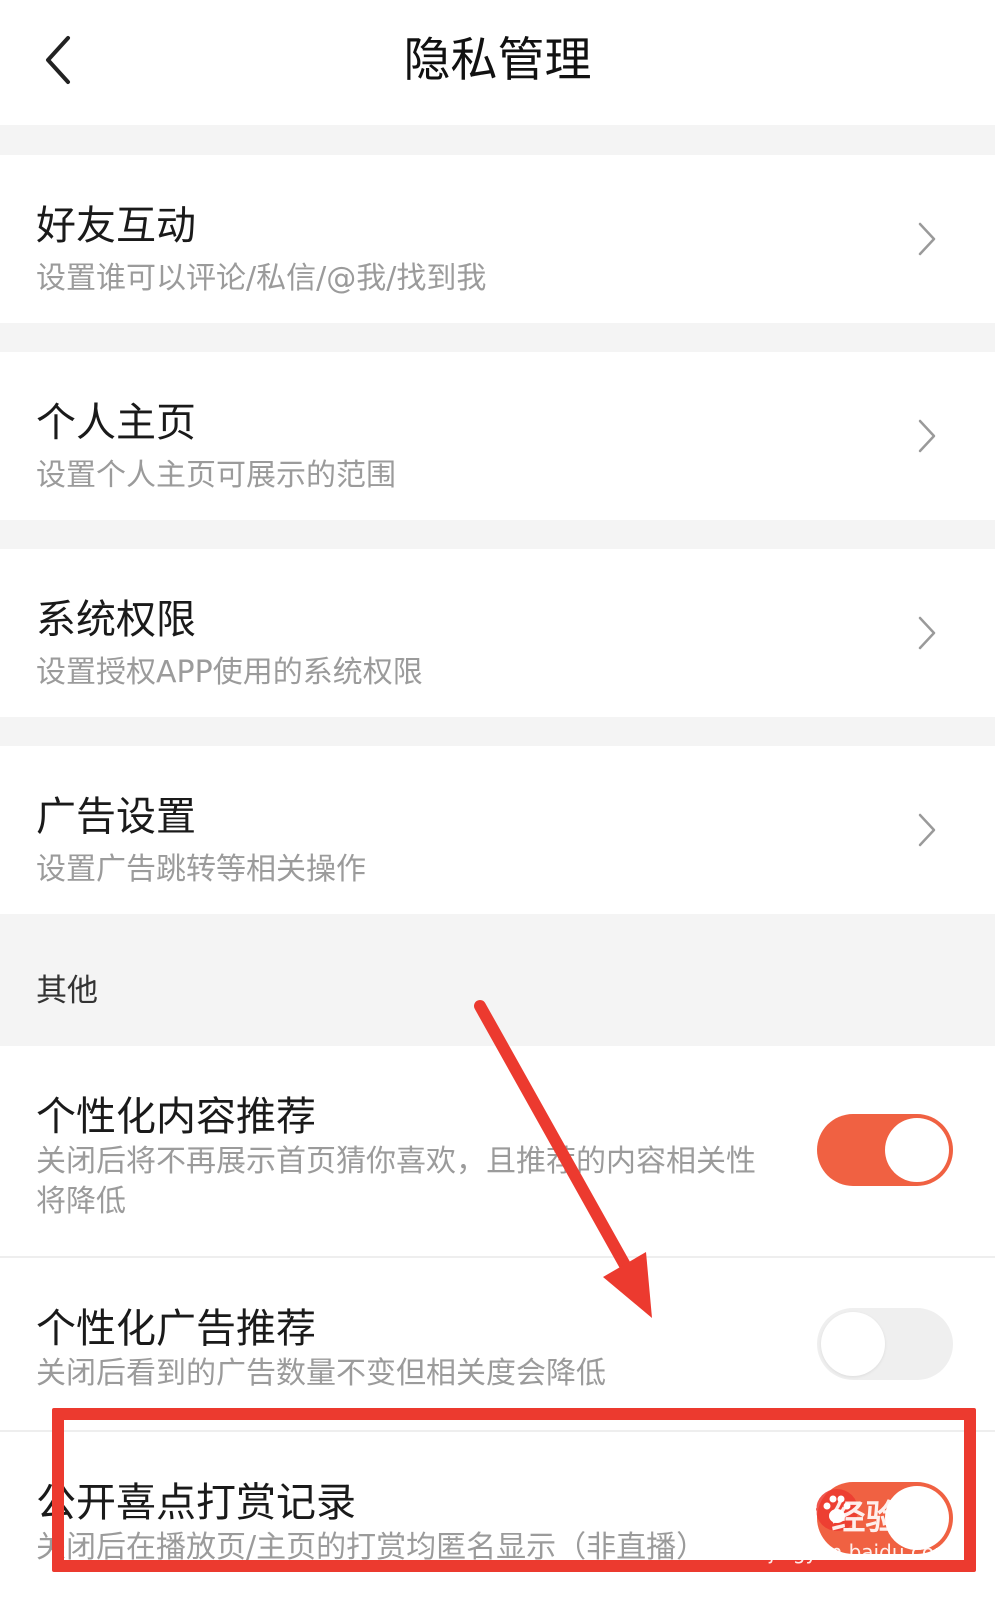 The width and height of the screenshot is (995, 1600). I want to click on top-bar: 隐私管理, so click(497, 62).